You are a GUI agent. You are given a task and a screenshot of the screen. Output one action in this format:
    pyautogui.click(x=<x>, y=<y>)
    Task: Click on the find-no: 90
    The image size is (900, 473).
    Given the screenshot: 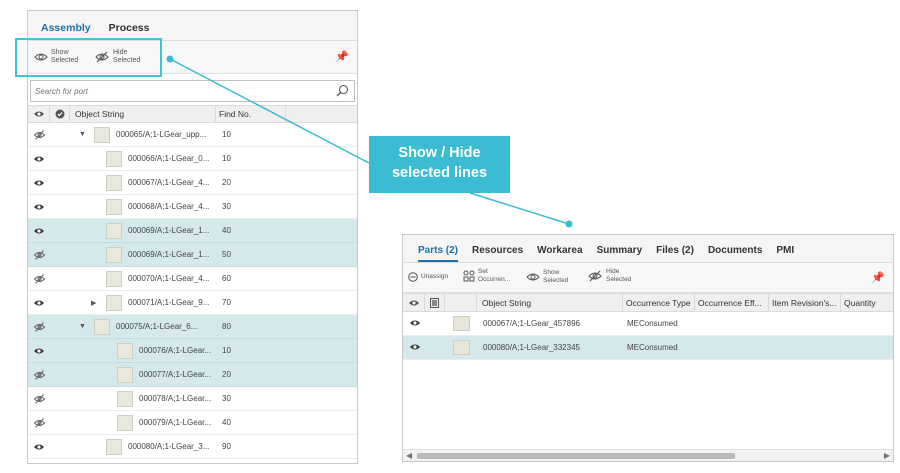 What is the action you would take?
    pyautogui.click(x=226, y=446)
    